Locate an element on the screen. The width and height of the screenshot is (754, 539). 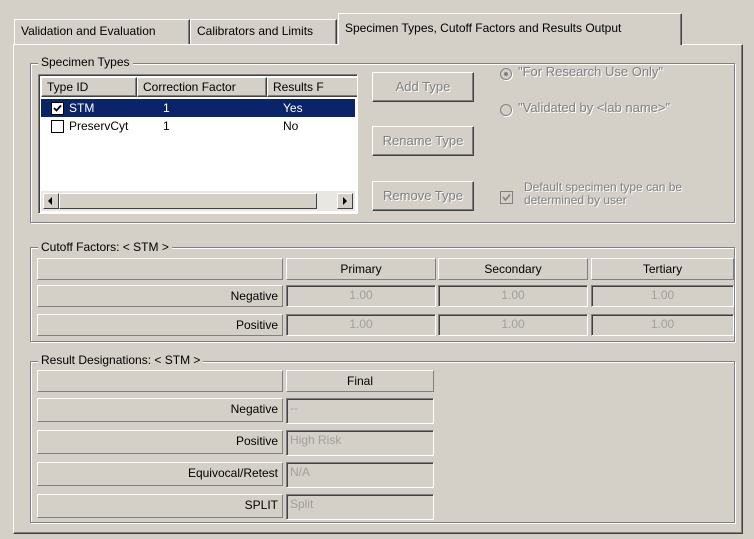
negative-secondary-cell: 1.00 is located at coordinates (513, 296).